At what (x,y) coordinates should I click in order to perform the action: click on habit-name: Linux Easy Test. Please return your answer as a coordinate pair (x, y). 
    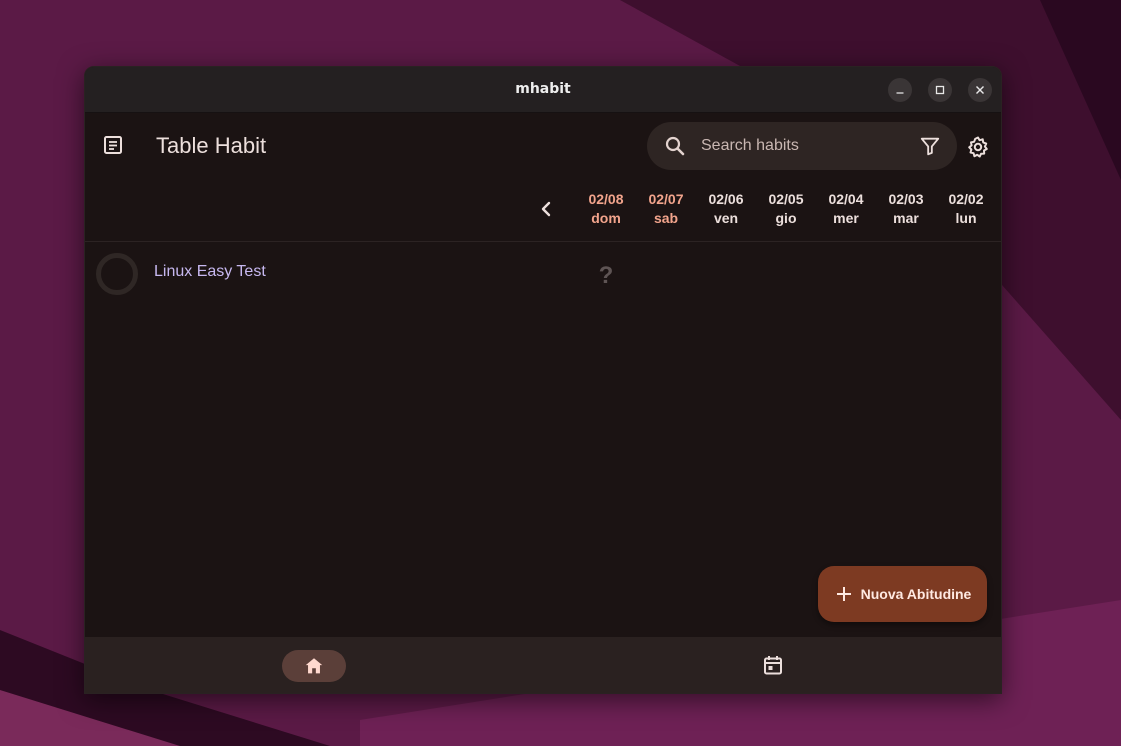
    Looking at the image, I should click on (210, 272).